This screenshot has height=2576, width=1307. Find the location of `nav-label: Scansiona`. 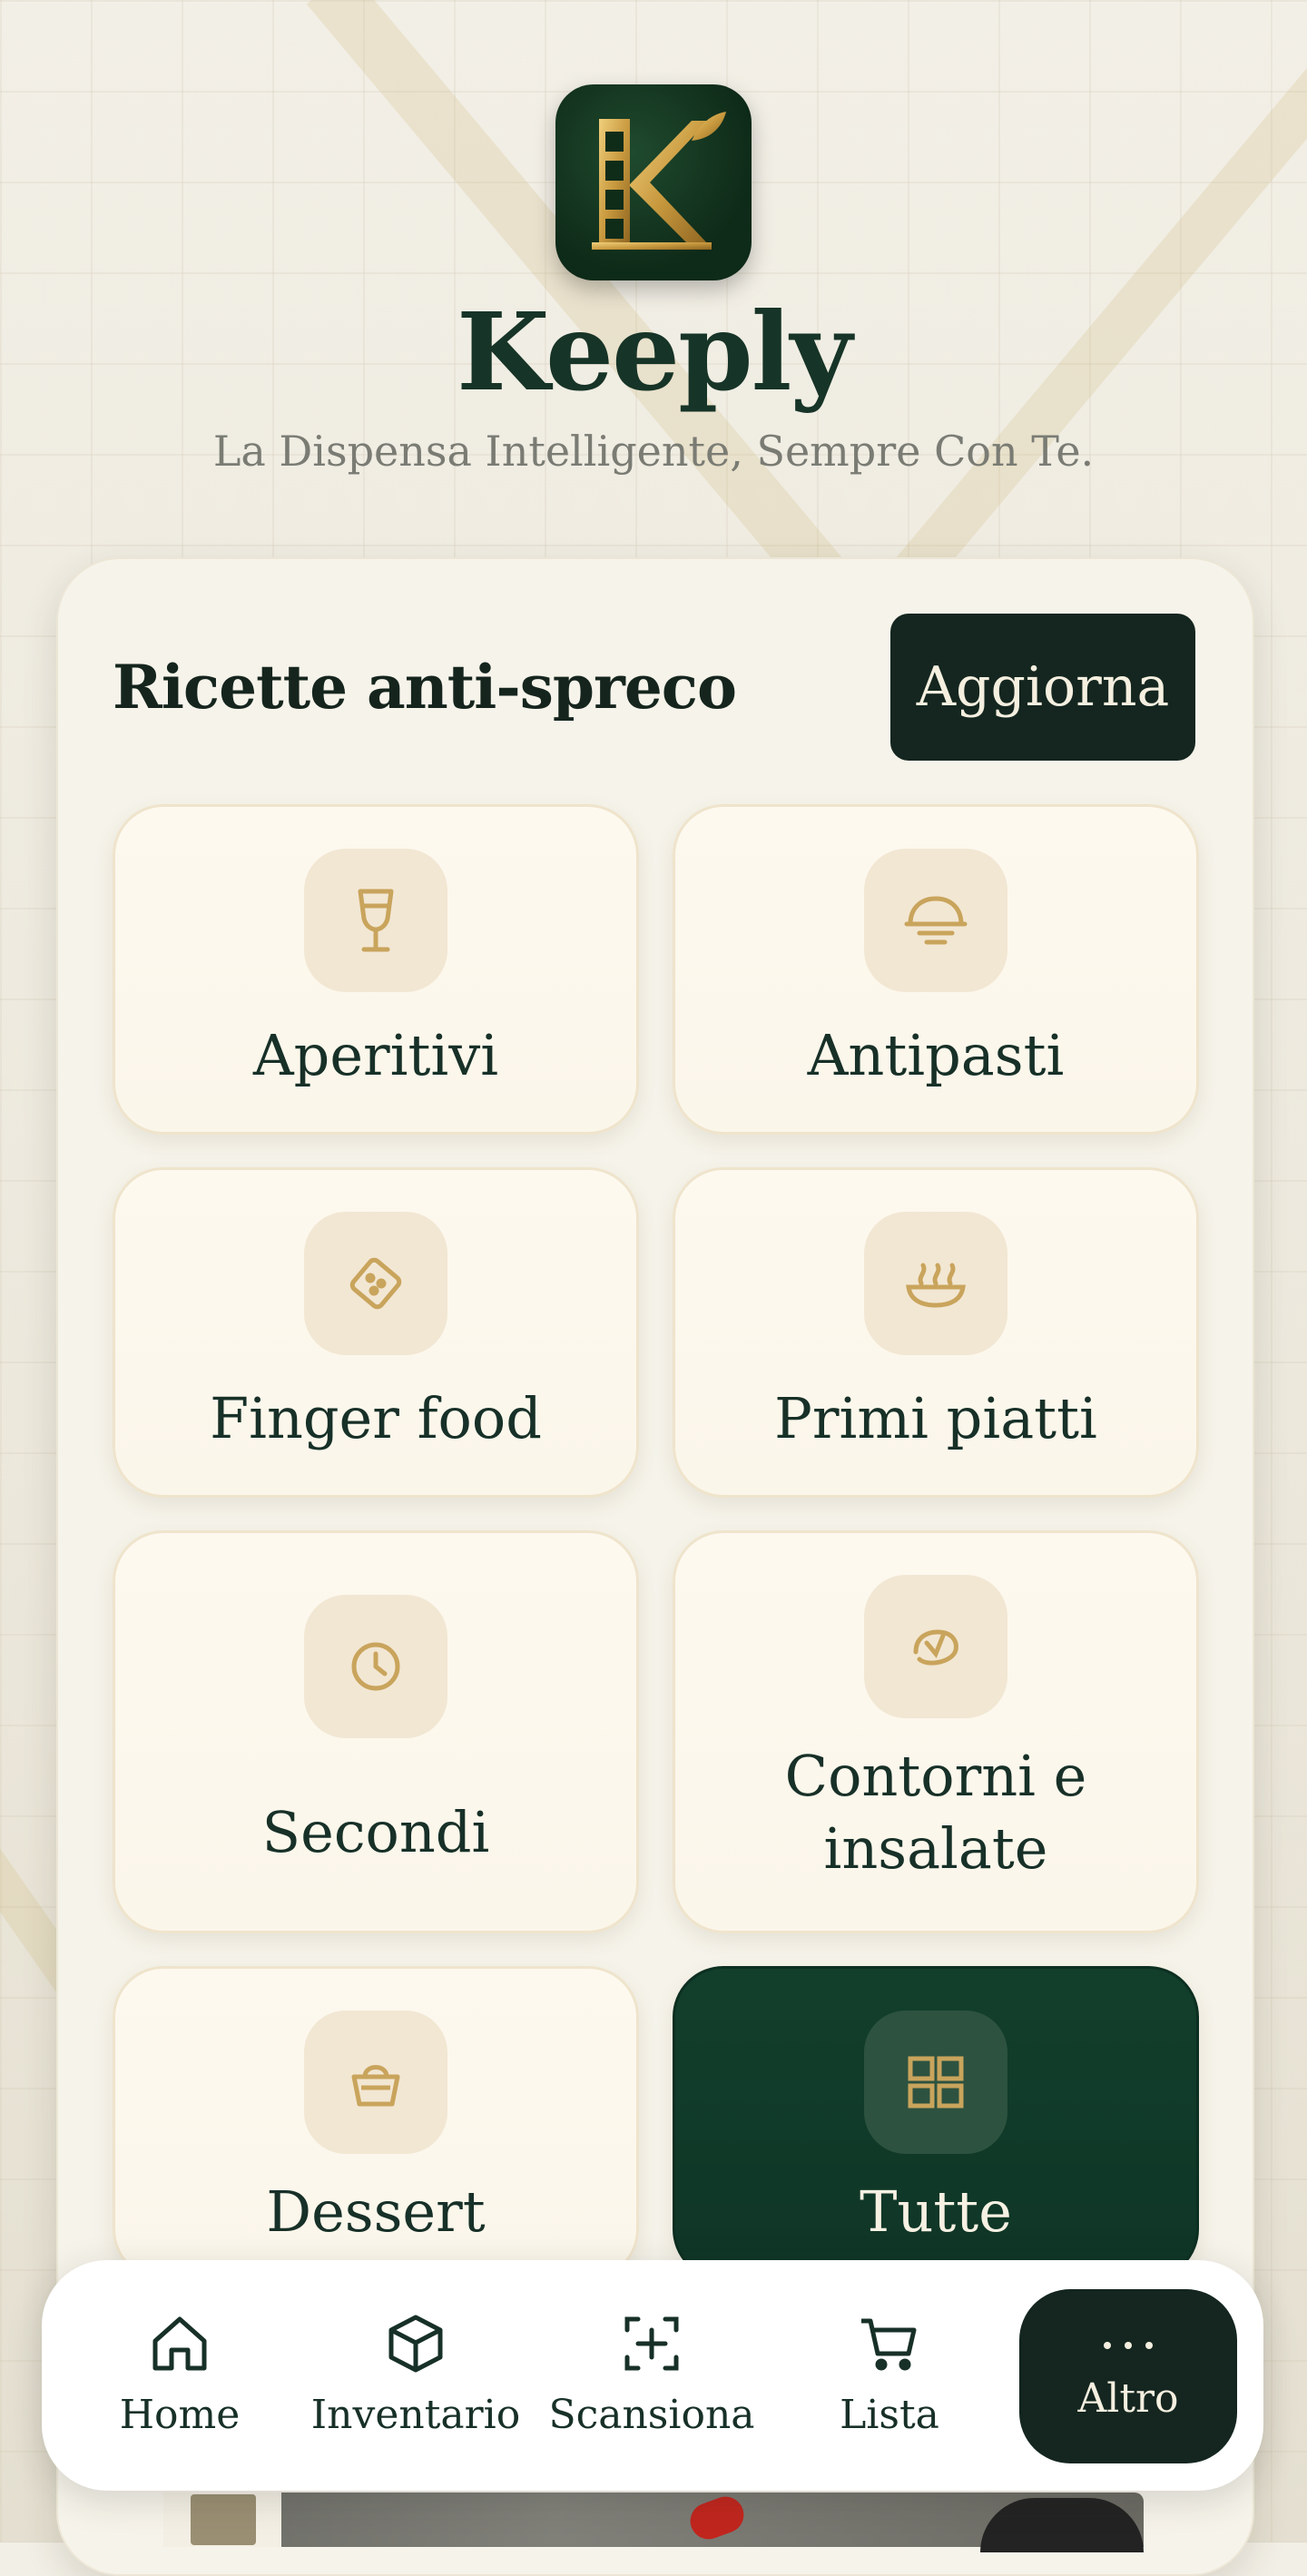

nav-label: Scansiona is located at coordinates (651, 2414).